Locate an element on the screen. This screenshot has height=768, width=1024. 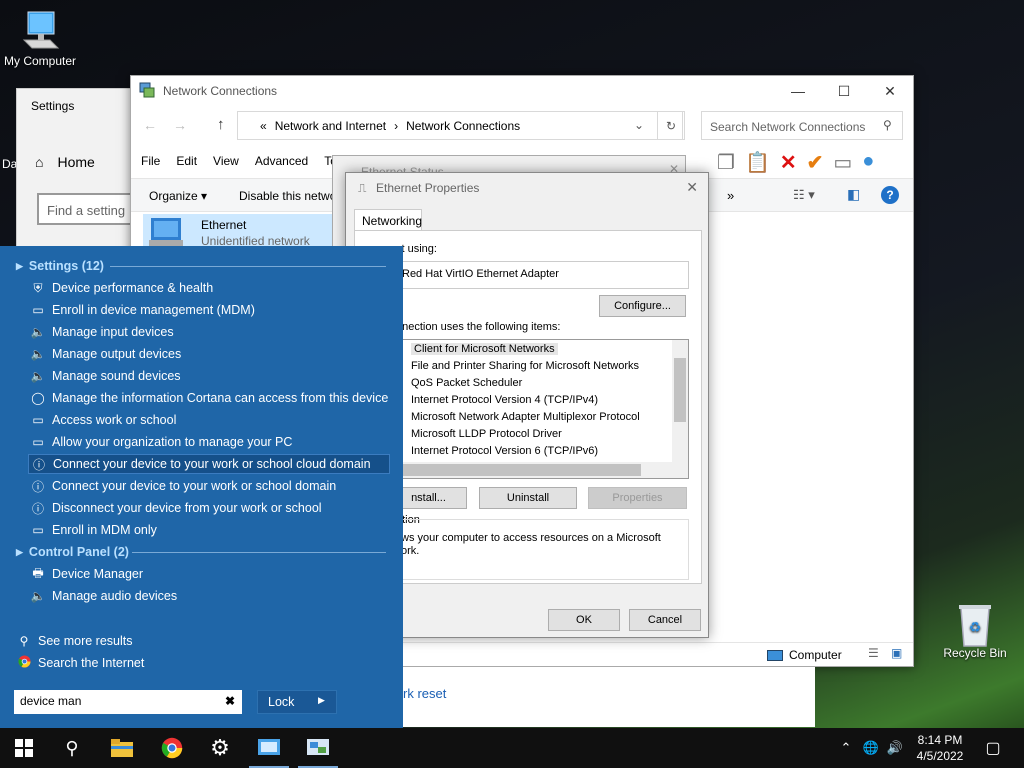
list-item: Microsoft LLDP Protocol Driver is located at coordinates (486, 434).